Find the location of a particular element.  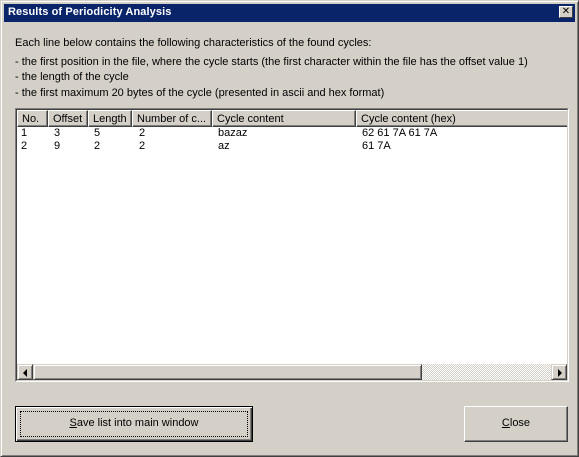

cell-no: 1 is located at coordinates (24, 133).